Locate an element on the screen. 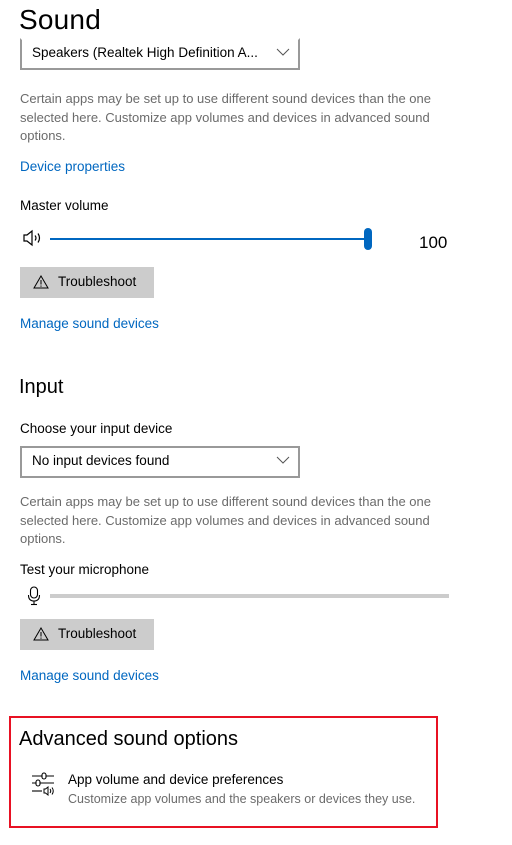  app-volume-preferences-title: App volume and device preferences is located at coordinates (176, 779).